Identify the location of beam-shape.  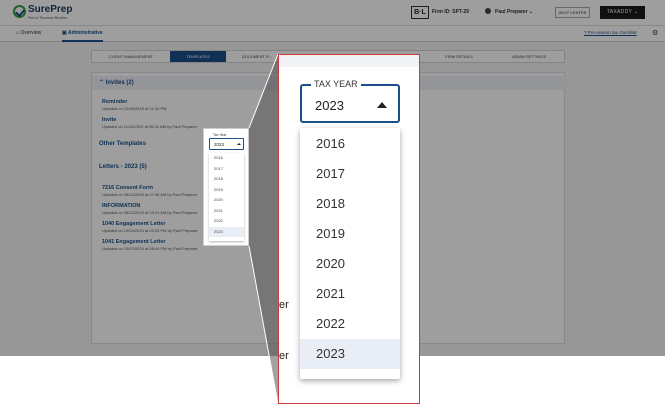
(263, 229).